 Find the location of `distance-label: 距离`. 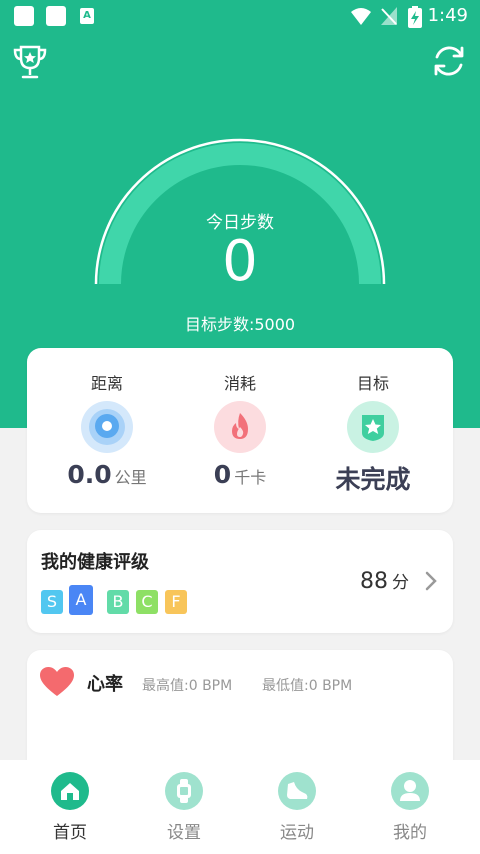

distance-label: 距离 is located at coordinates (106, 383).